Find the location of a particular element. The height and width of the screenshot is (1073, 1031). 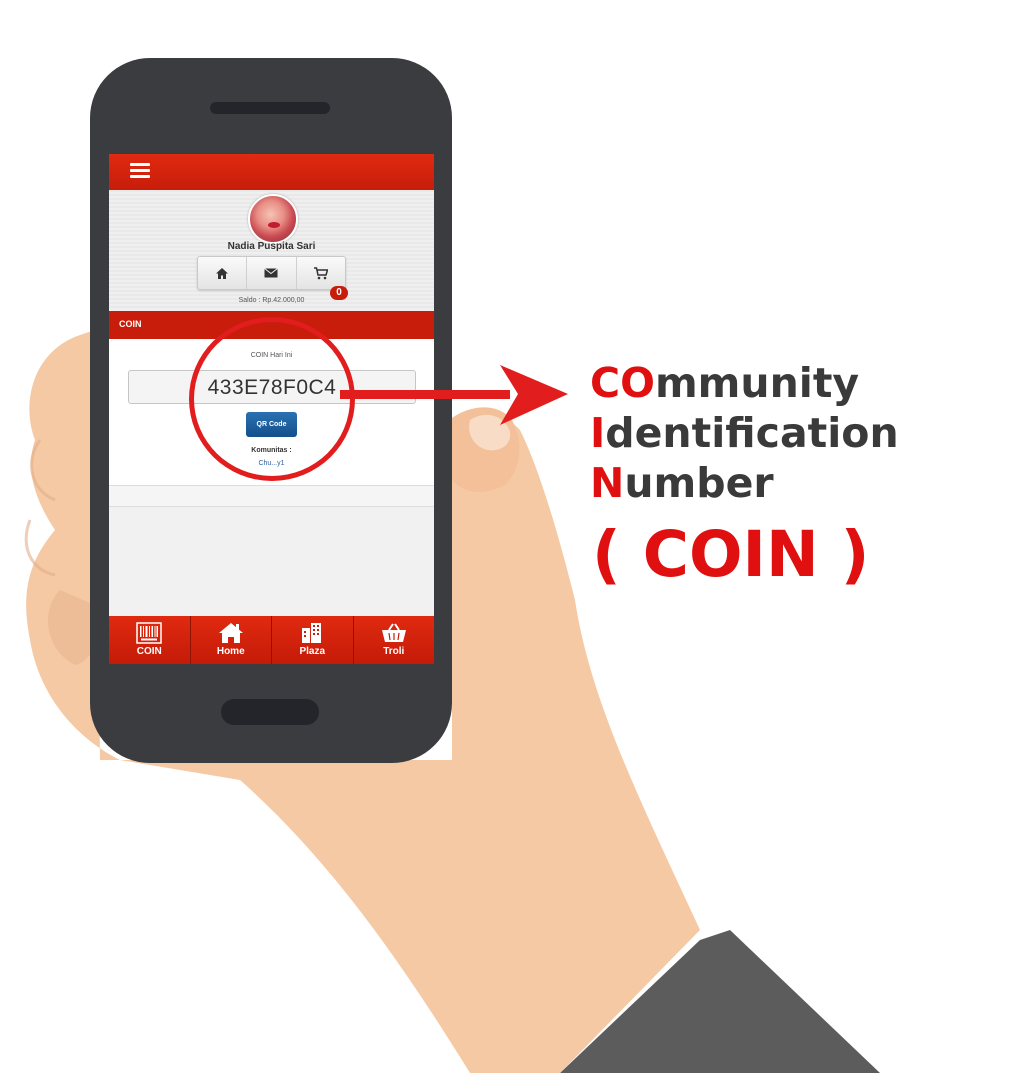

acronym-title: ( COIN ) is located at coordinates (731, 554).